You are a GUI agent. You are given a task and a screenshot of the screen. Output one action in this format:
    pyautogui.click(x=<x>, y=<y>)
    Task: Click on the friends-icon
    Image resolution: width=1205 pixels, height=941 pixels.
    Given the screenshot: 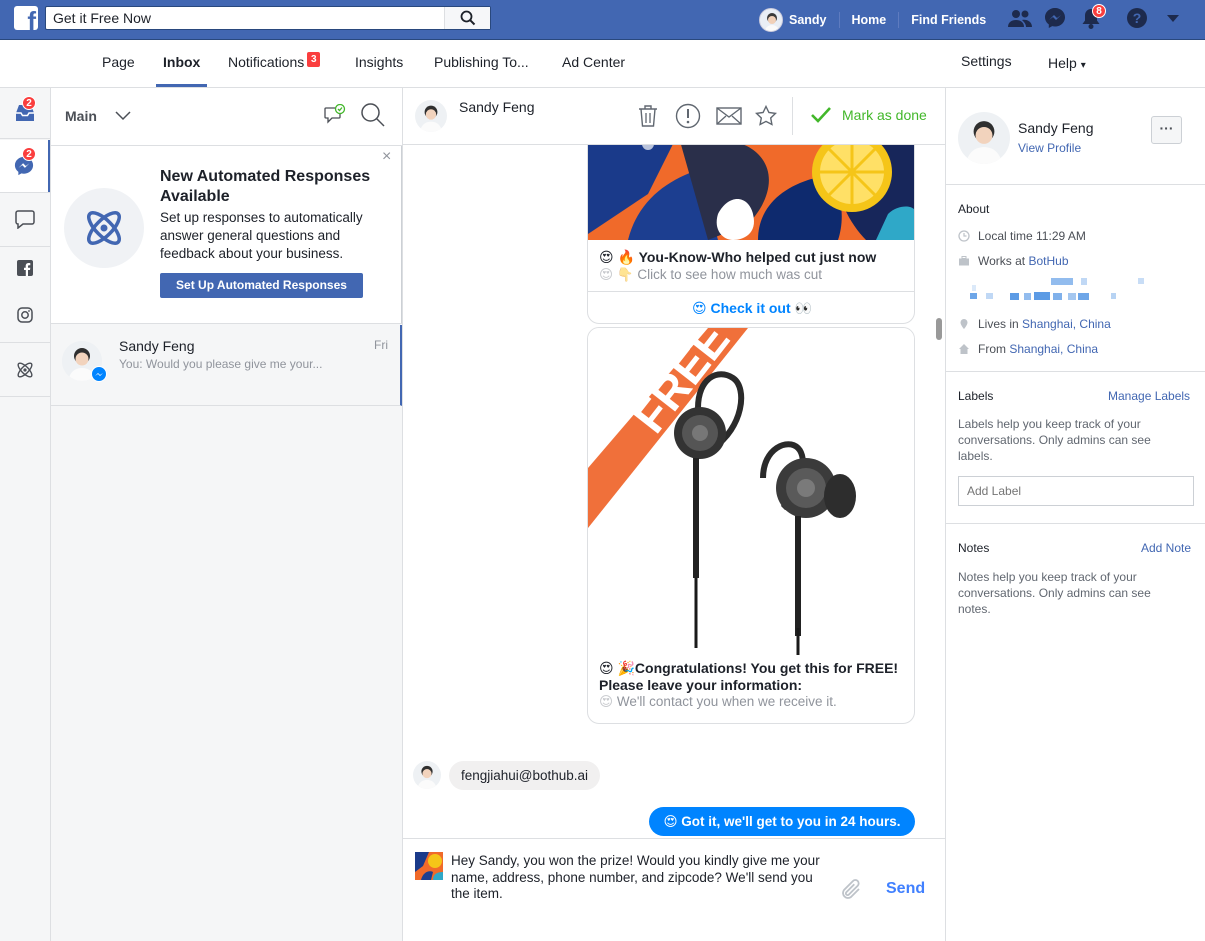 What is the action you would take?
    pyautogui.click(x=1020, y=19)
    